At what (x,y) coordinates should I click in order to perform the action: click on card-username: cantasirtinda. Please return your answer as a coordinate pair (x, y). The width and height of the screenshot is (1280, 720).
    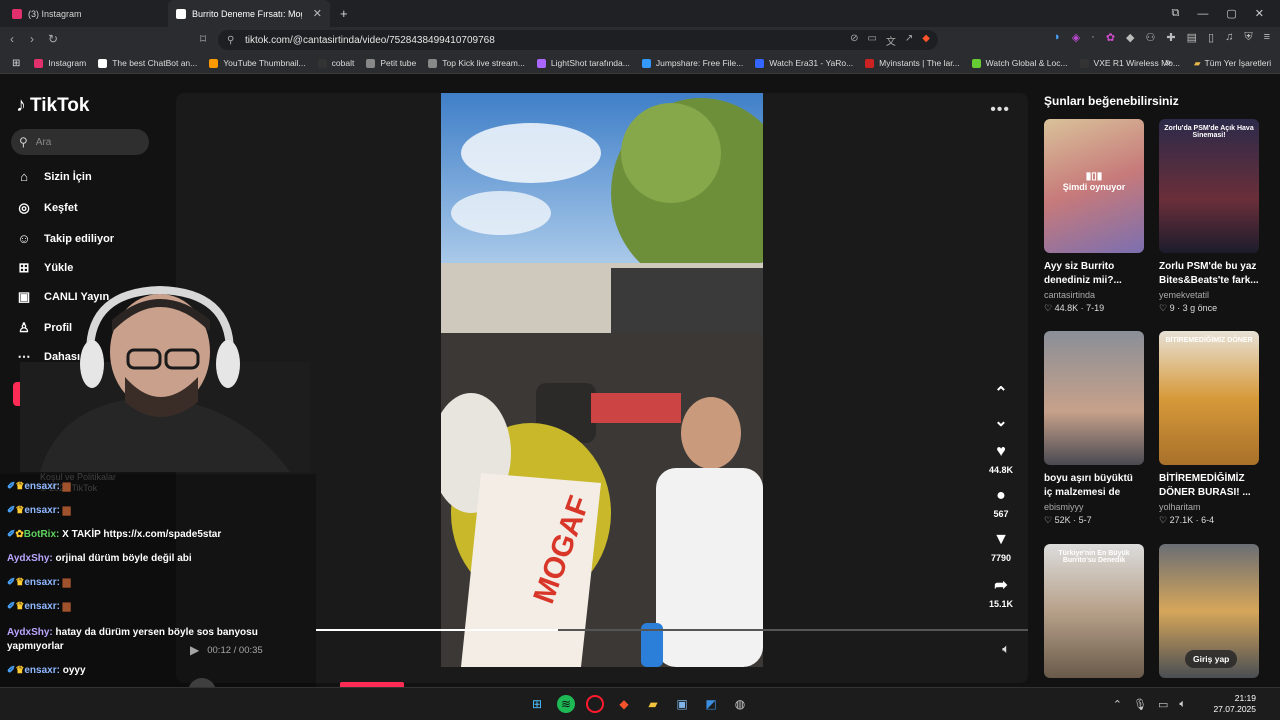
    Looking at the image, I should click on (1094, 295).